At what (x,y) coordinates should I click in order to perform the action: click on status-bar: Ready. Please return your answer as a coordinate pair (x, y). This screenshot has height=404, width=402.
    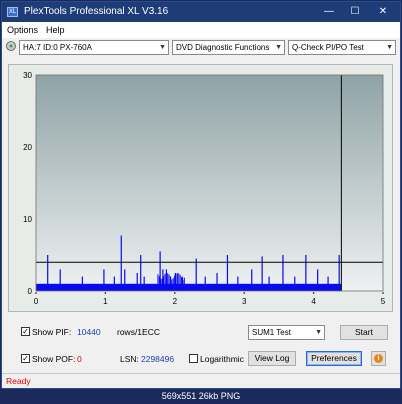
    Looking at the image, I should click on (201, 380).